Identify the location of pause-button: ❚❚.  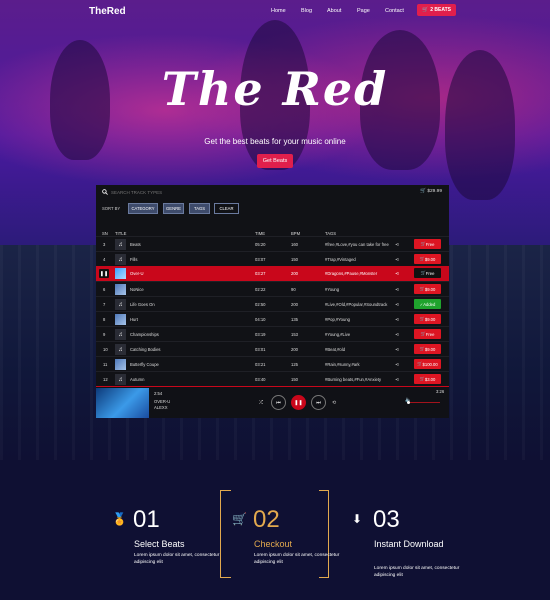
(298, 402).